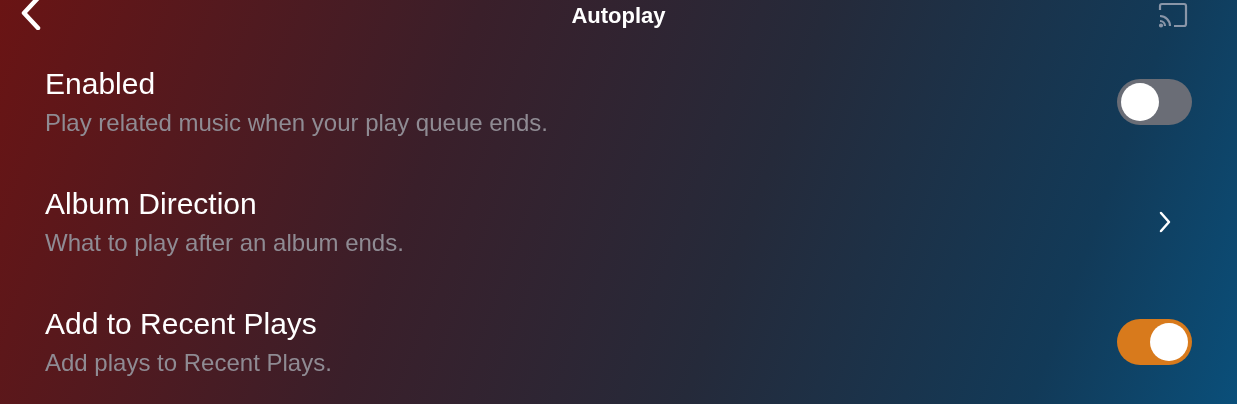  What do you see at coordinates (296, 123) in the screenshot?
I see `setting-description: Play related music when your play queue ends.` at bounding box center [296, 123].